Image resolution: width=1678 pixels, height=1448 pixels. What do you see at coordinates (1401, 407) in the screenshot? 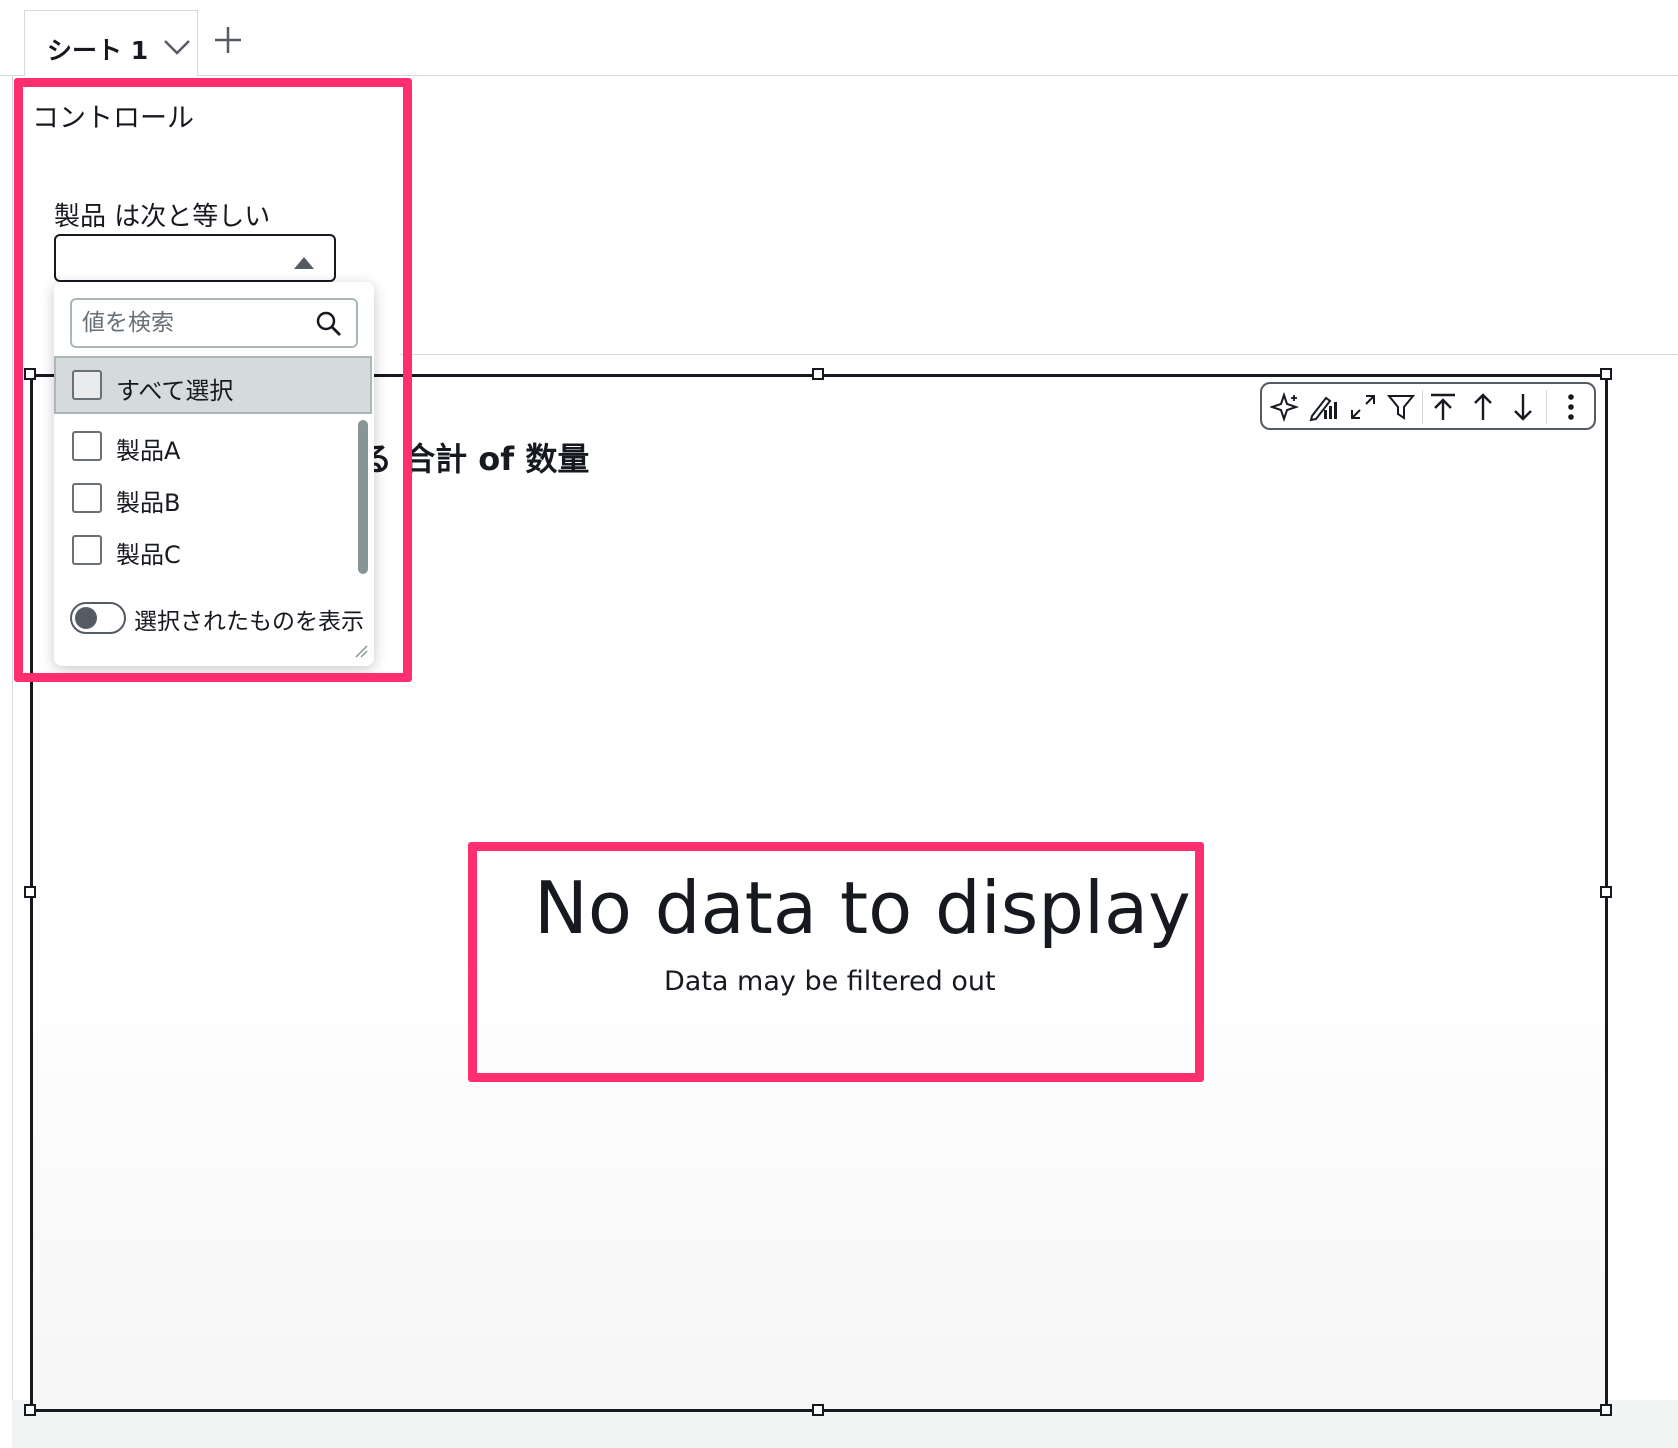
I see `filter-icon` at bounding box center [1401, 407].